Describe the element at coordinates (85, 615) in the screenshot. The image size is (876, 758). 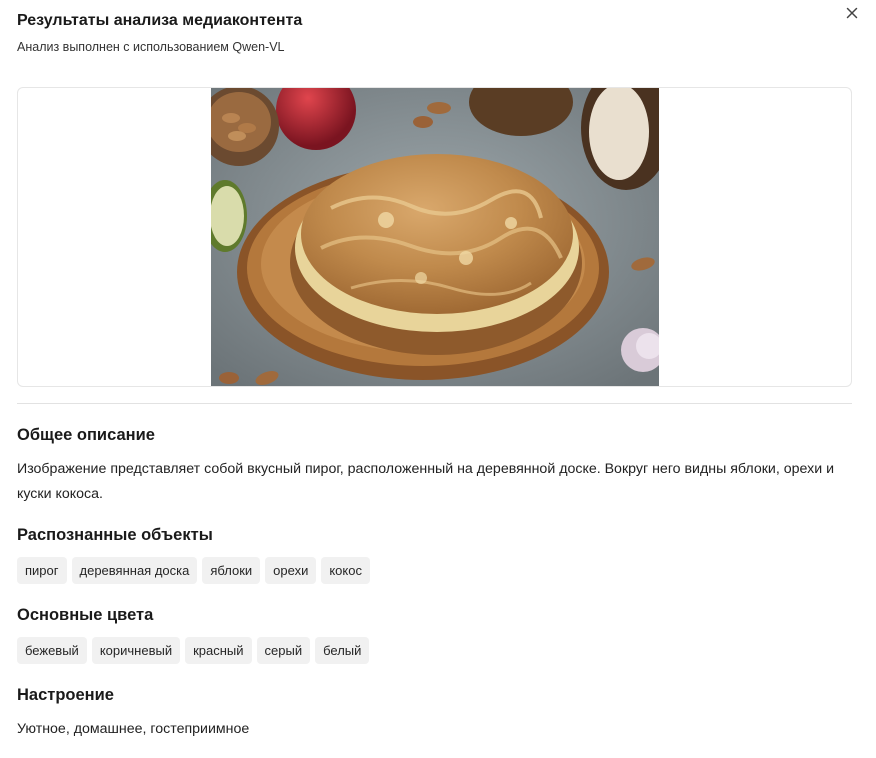
I see `colors-heading: Основные цвета` at that location.